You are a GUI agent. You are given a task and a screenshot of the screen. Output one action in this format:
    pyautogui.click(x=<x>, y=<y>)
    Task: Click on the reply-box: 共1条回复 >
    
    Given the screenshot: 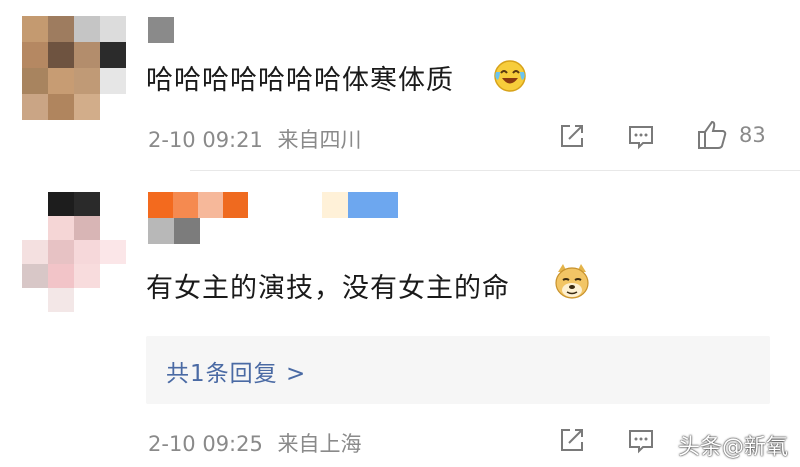 What is the action you would take?
    pyautogui.click(x=458, y=370)
    